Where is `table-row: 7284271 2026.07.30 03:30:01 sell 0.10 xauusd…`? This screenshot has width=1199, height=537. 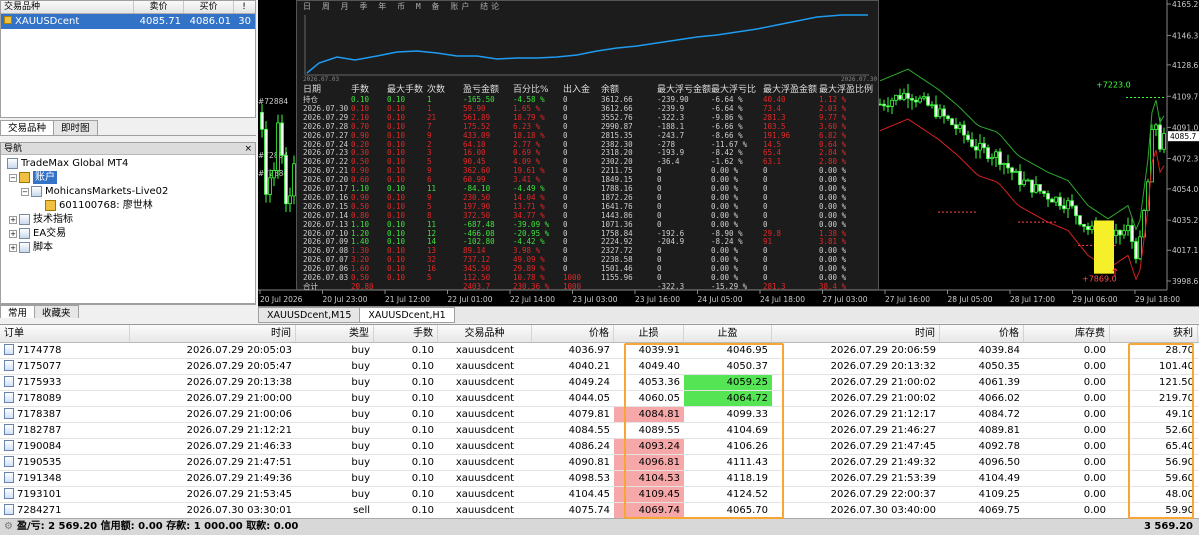 table-row: 7284271 2026.07.30 03:30:01 sell 0.10 xauusd… is located at coordinates (599, 511).